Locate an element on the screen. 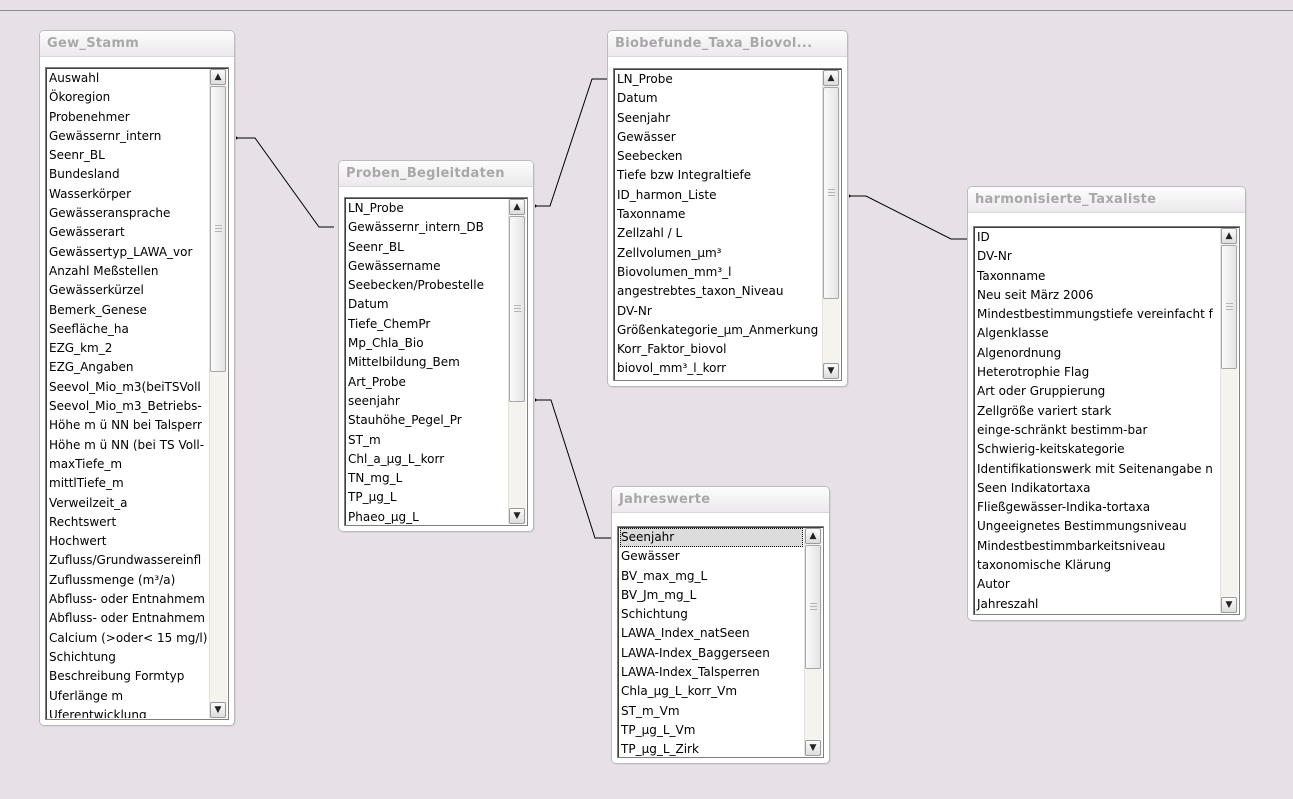 The width and height of the screenshot is (1293, 799). field-item: Gewässernr_intern_DB is located at coordinates (427, 227).